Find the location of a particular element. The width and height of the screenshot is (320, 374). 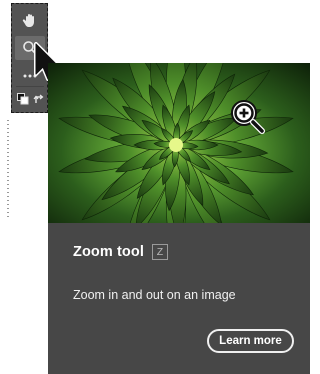

tooltip-title-row: Zoom tool Z is located at coordinates (120, 252).